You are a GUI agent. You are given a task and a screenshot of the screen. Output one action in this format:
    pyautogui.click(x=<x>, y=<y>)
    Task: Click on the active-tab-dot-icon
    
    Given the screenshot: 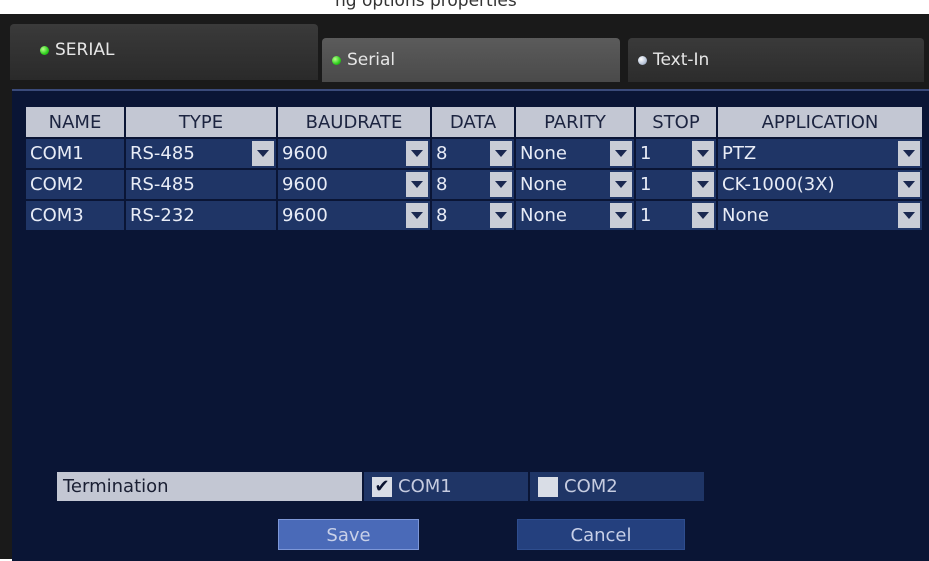 What is the action you would take?
    pyautogui.click(x=336, y=60)
    